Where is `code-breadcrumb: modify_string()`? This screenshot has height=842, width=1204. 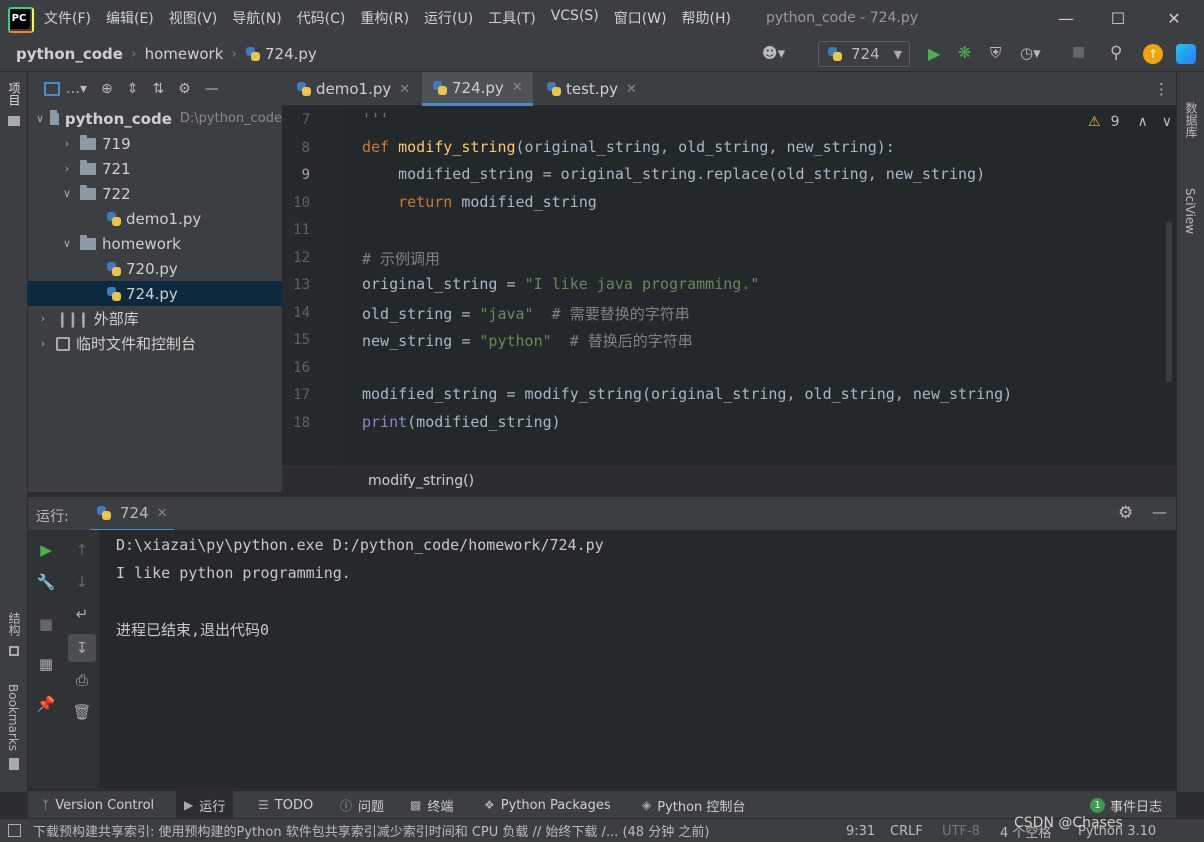 code-breadcrumb: modify_string() is located at coordinates (421, 481).